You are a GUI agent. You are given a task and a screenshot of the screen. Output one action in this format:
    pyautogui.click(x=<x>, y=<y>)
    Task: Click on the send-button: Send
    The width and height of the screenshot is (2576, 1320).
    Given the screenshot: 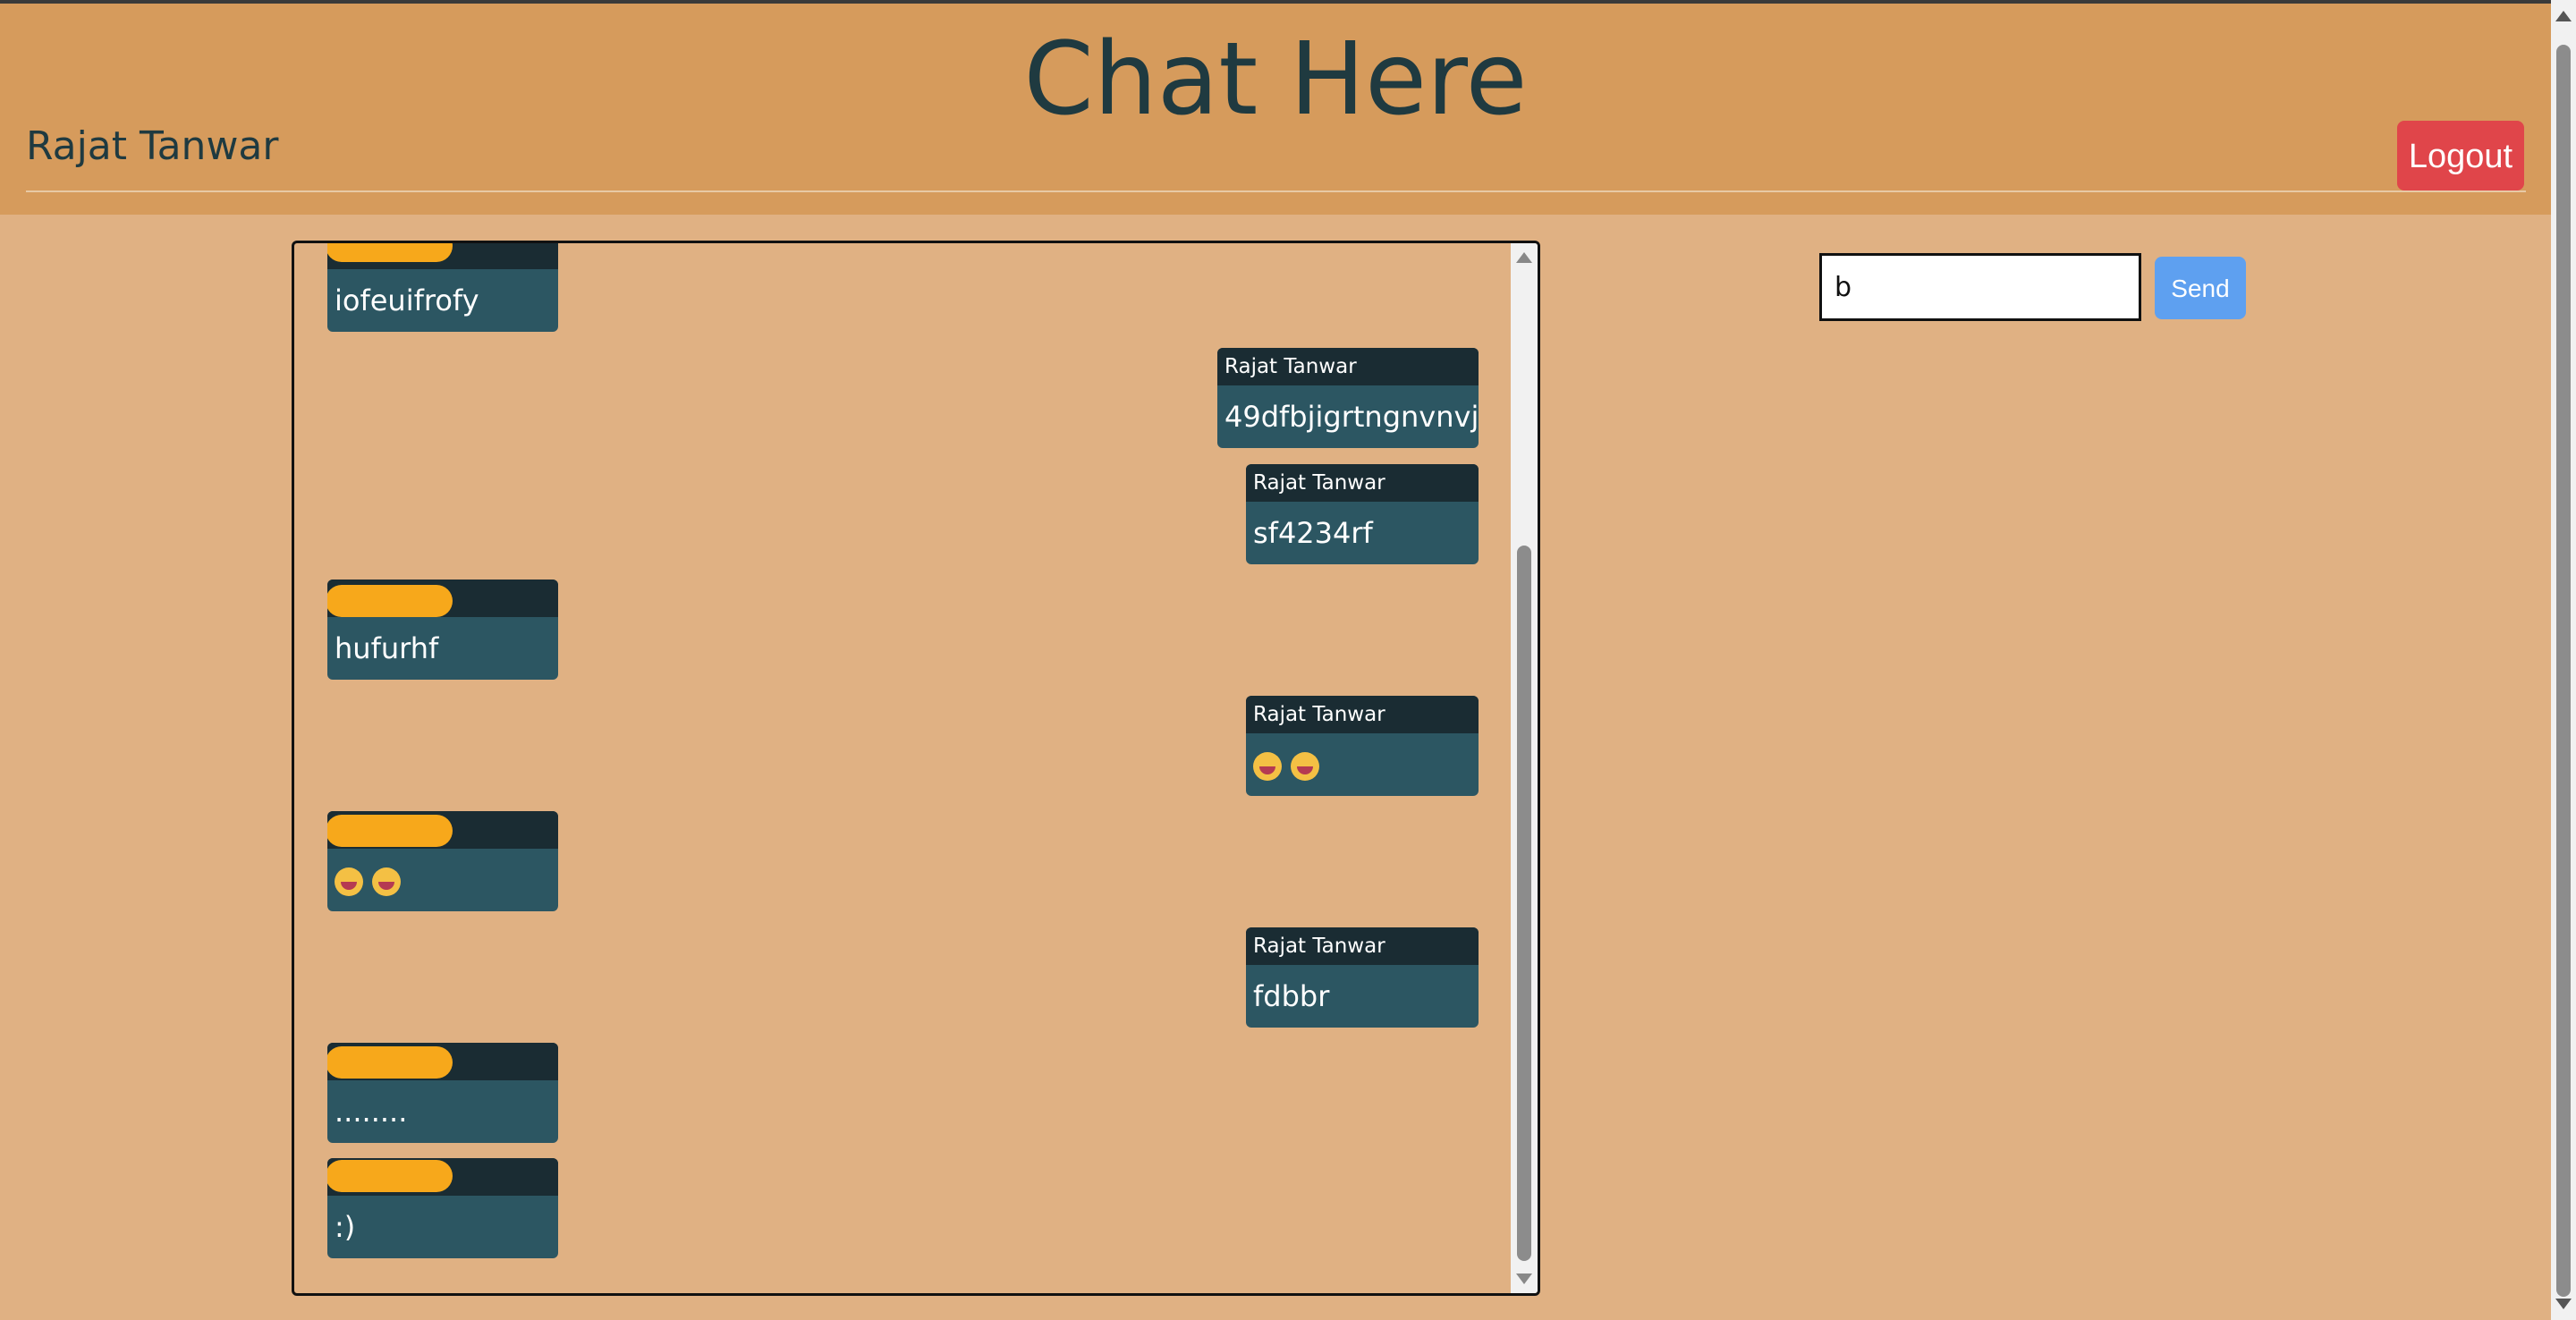 What is the action you would take?
    pyautogui.click(x=2200, y=288)
    